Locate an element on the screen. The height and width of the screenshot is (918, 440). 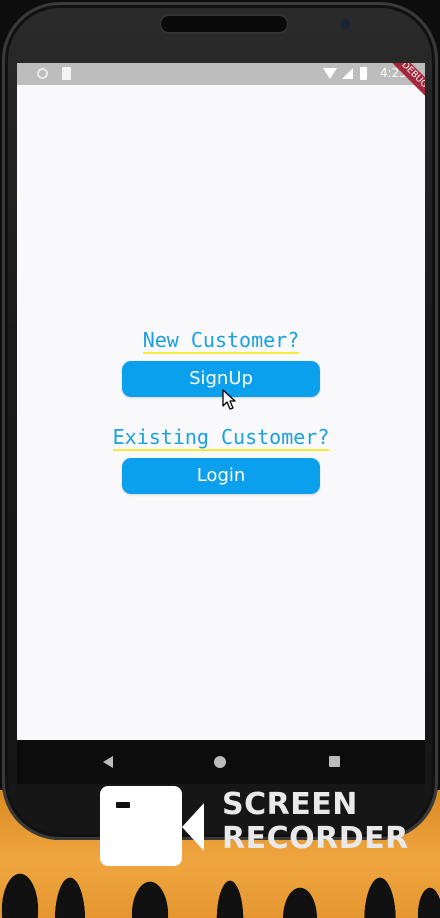
screen-recorder-watermark: SCREEN RECORDER is located at coordinates (315, 822).